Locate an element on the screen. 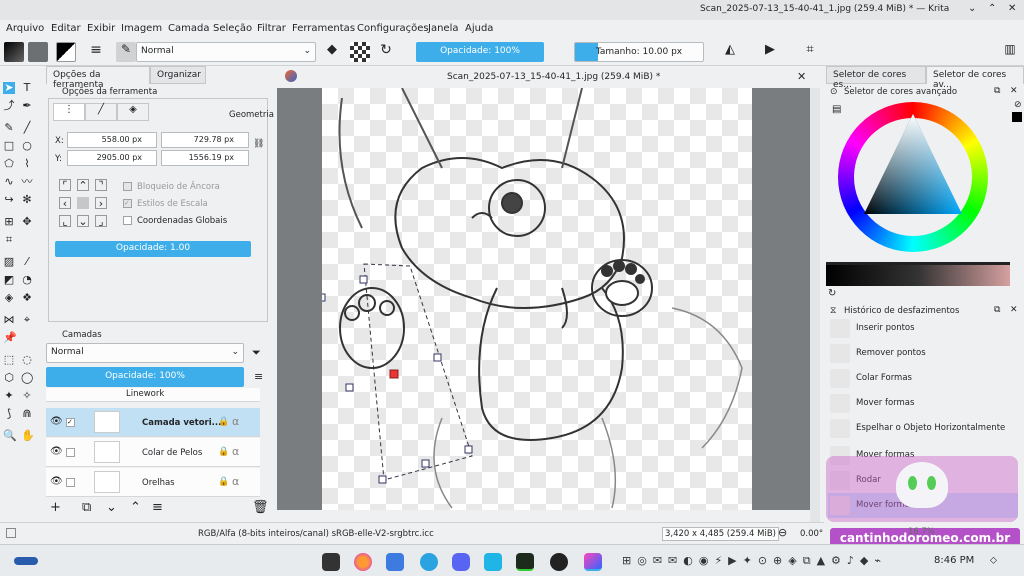  gradient-tool-icon: ▨ is located at coordinates (9, 262).